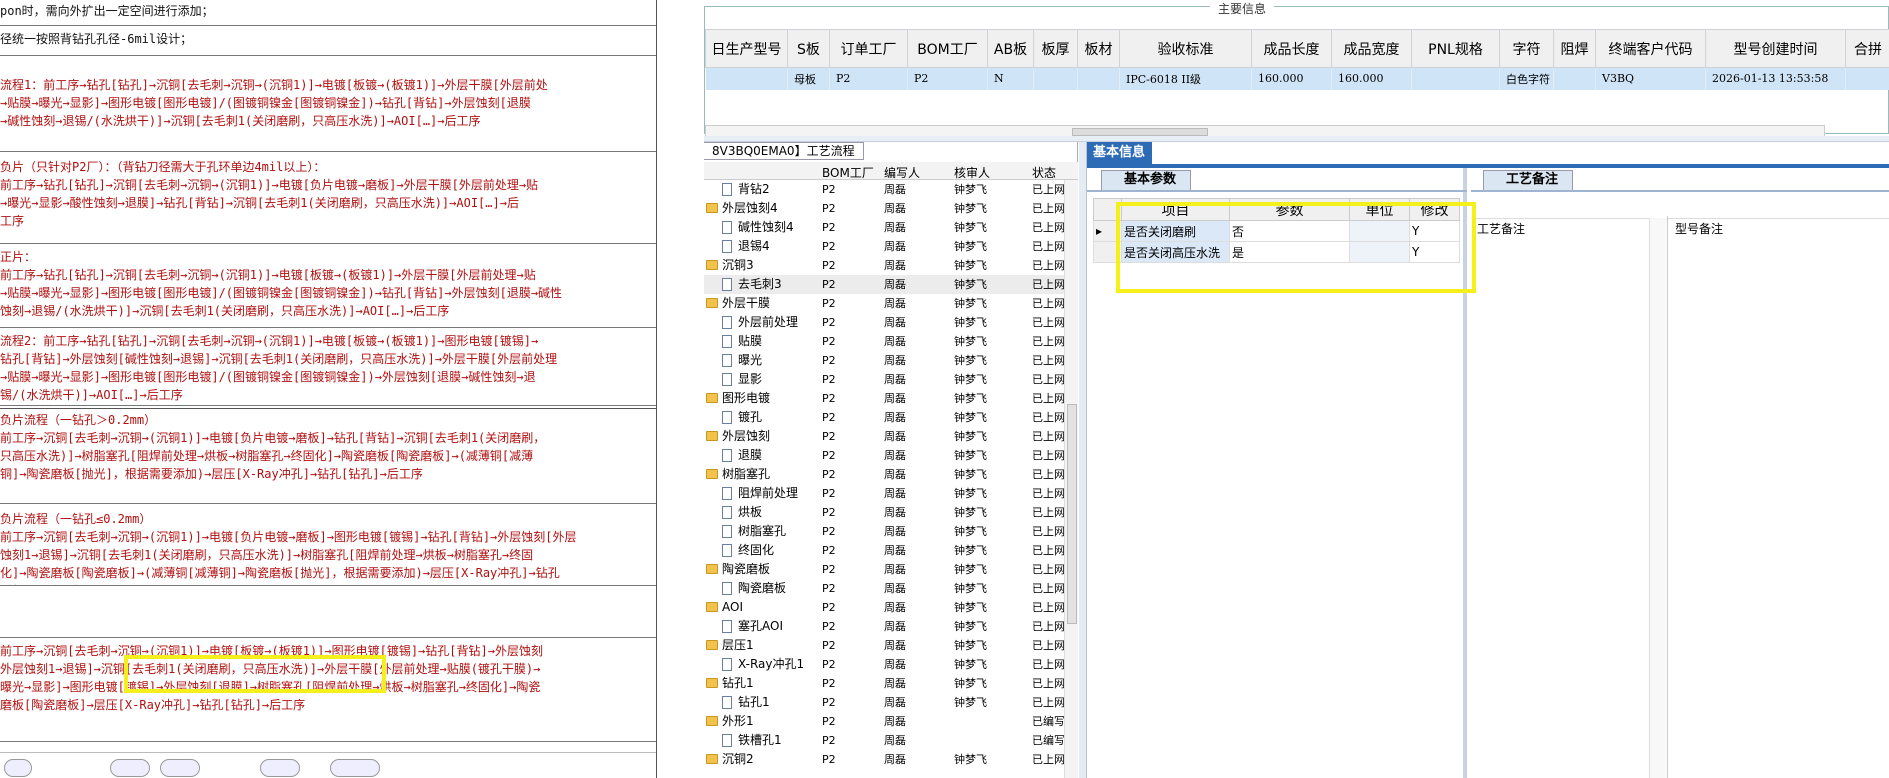 Image resolution: width=1889 pixels, height=778 pixels. What do you see at coordinates (1146, 180) in the screenshot?
I see `tab-basic-params: 基本参数` at bounding box center [1146, 180].